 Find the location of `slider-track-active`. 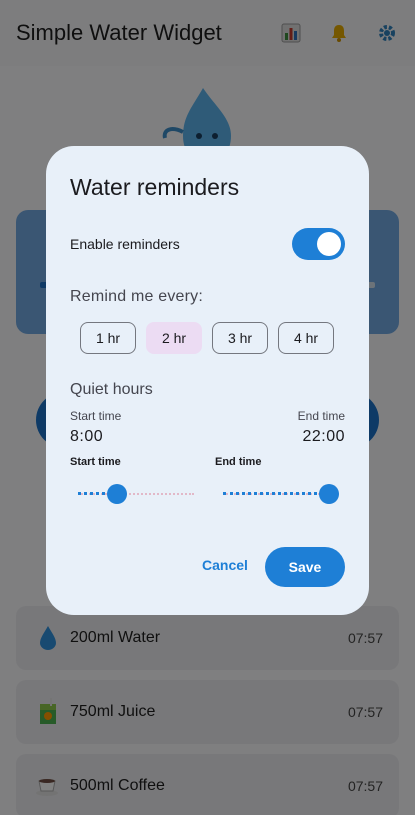

slider-track-active is located at coordinates (276, 493).